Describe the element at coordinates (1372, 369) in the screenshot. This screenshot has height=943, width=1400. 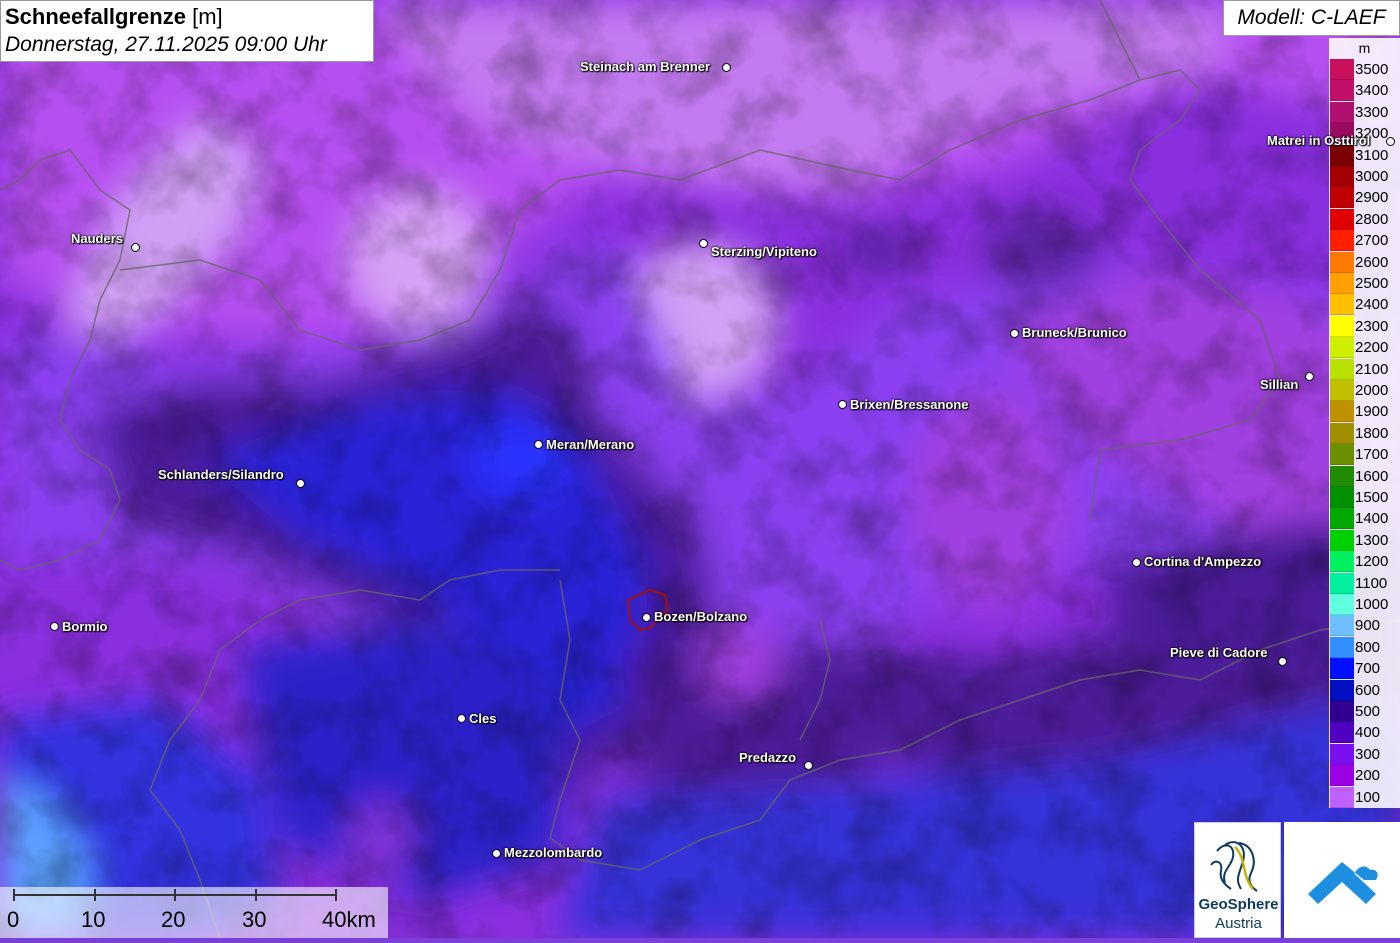
I see `legend-label: 2100` at that location.